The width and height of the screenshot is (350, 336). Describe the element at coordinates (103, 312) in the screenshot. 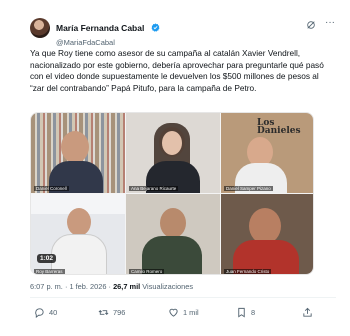

I see `repost-icon` at that location.